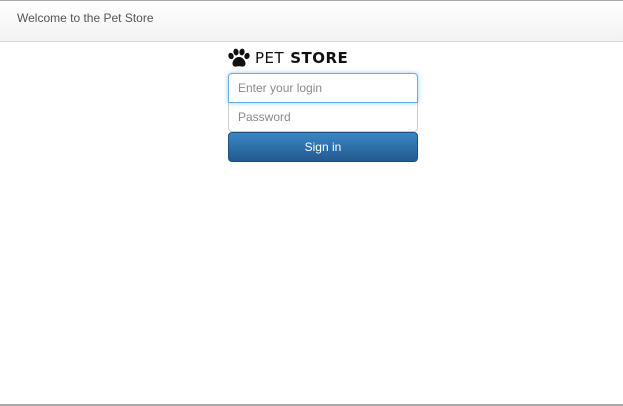  Describe the element at coordinates (323, 147) in the screenshot. I see `sign-in-button: Sign in` at that location.